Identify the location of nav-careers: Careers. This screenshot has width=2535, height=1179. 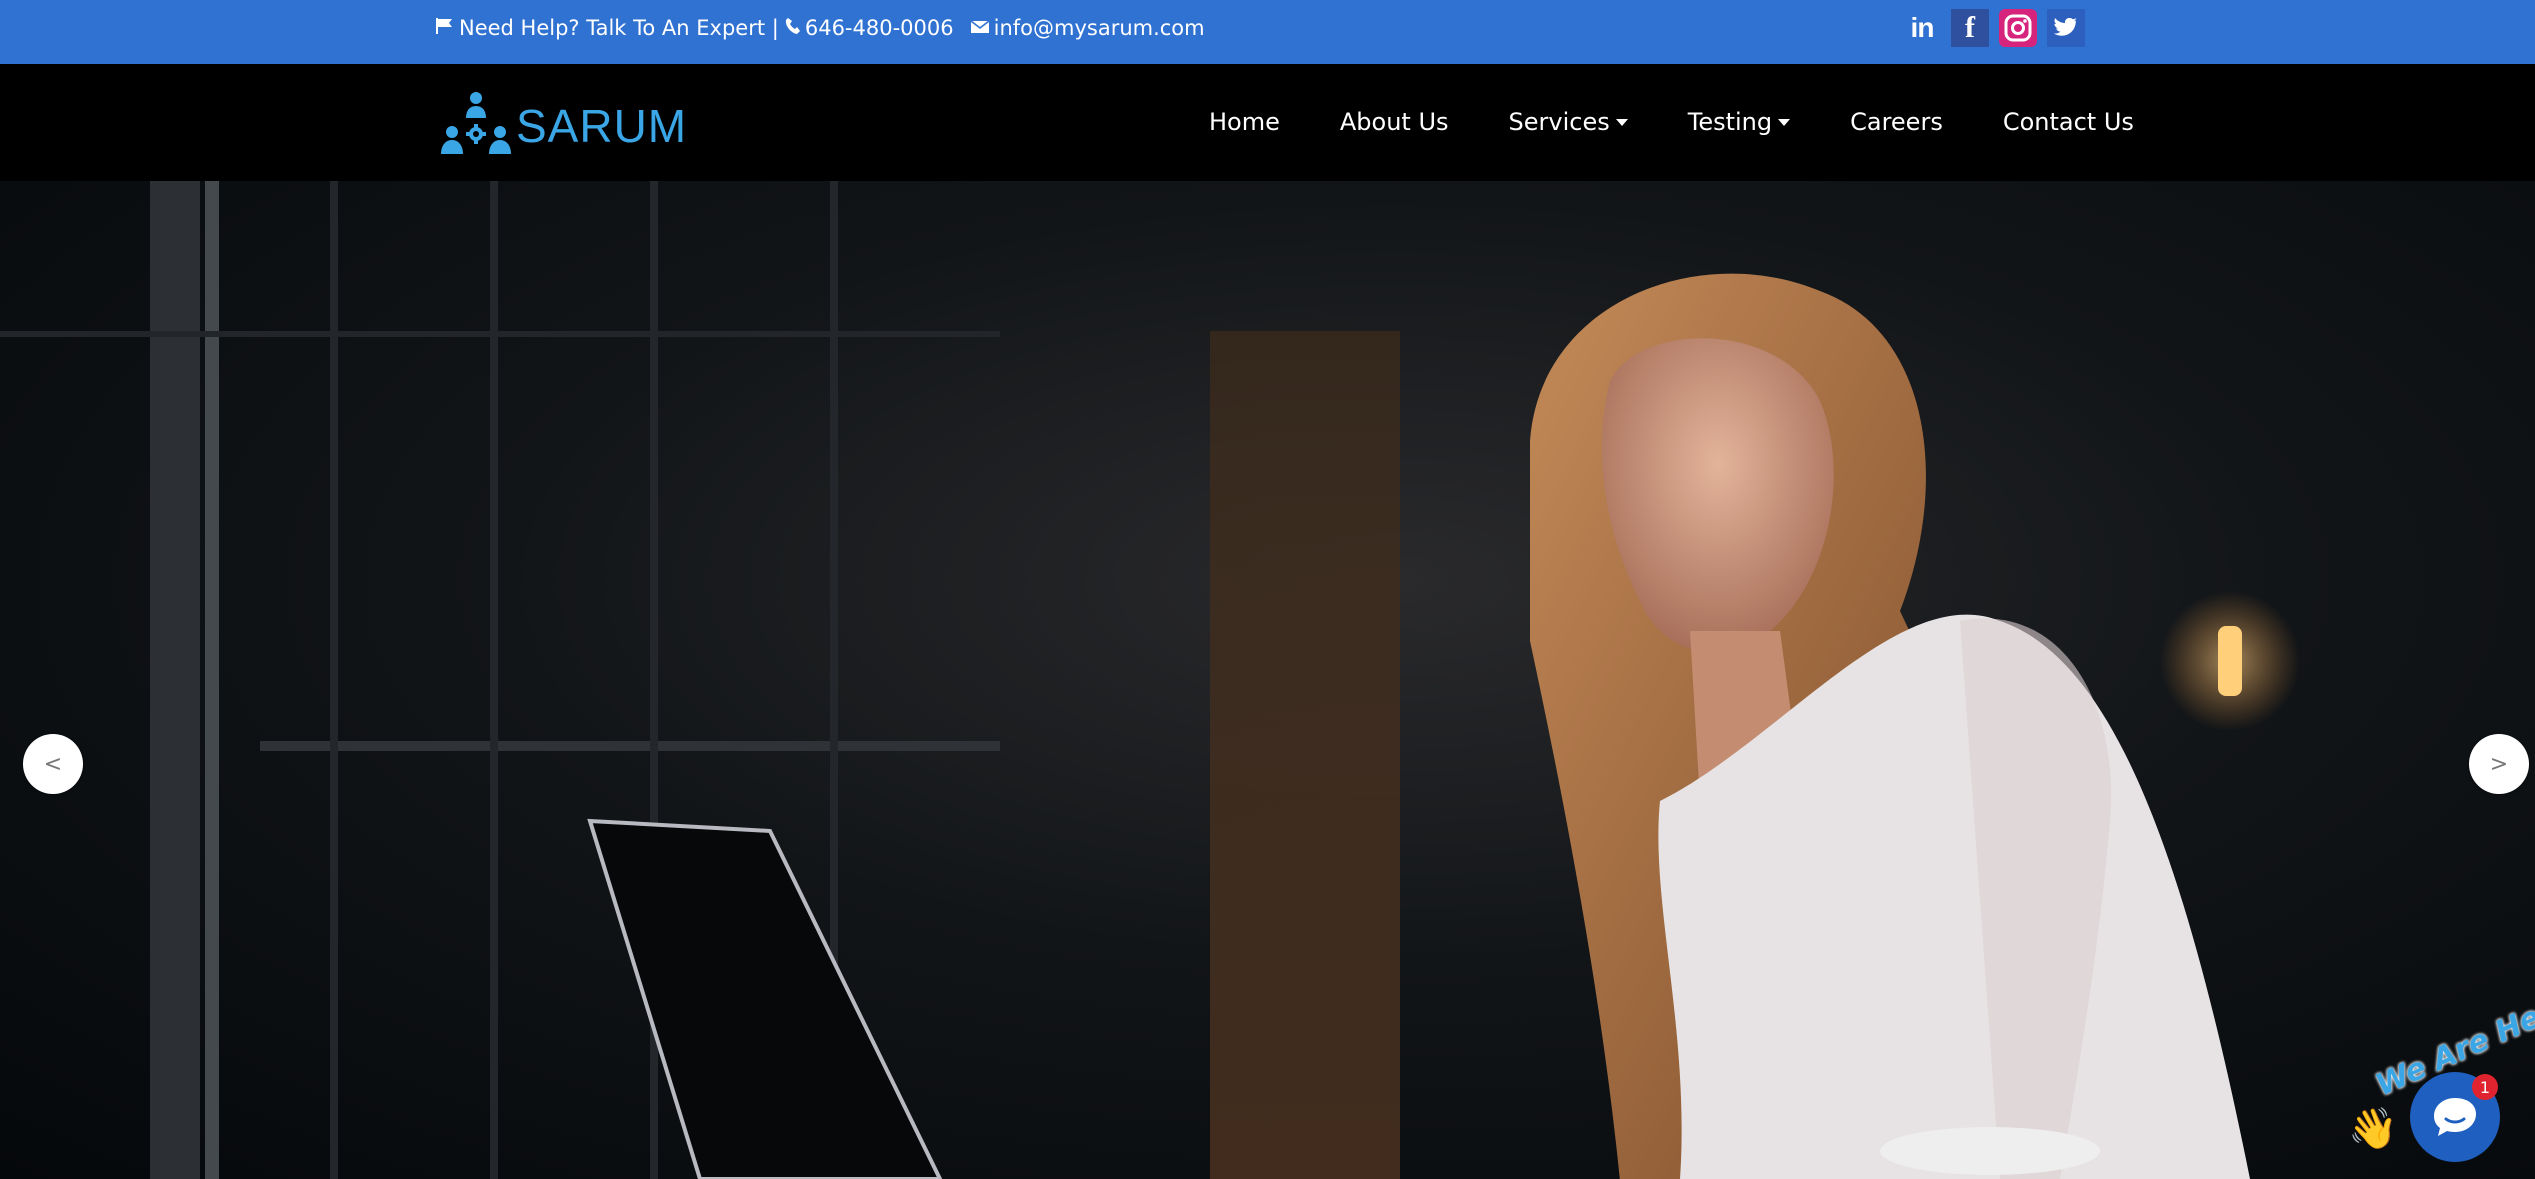
(1896, 122).